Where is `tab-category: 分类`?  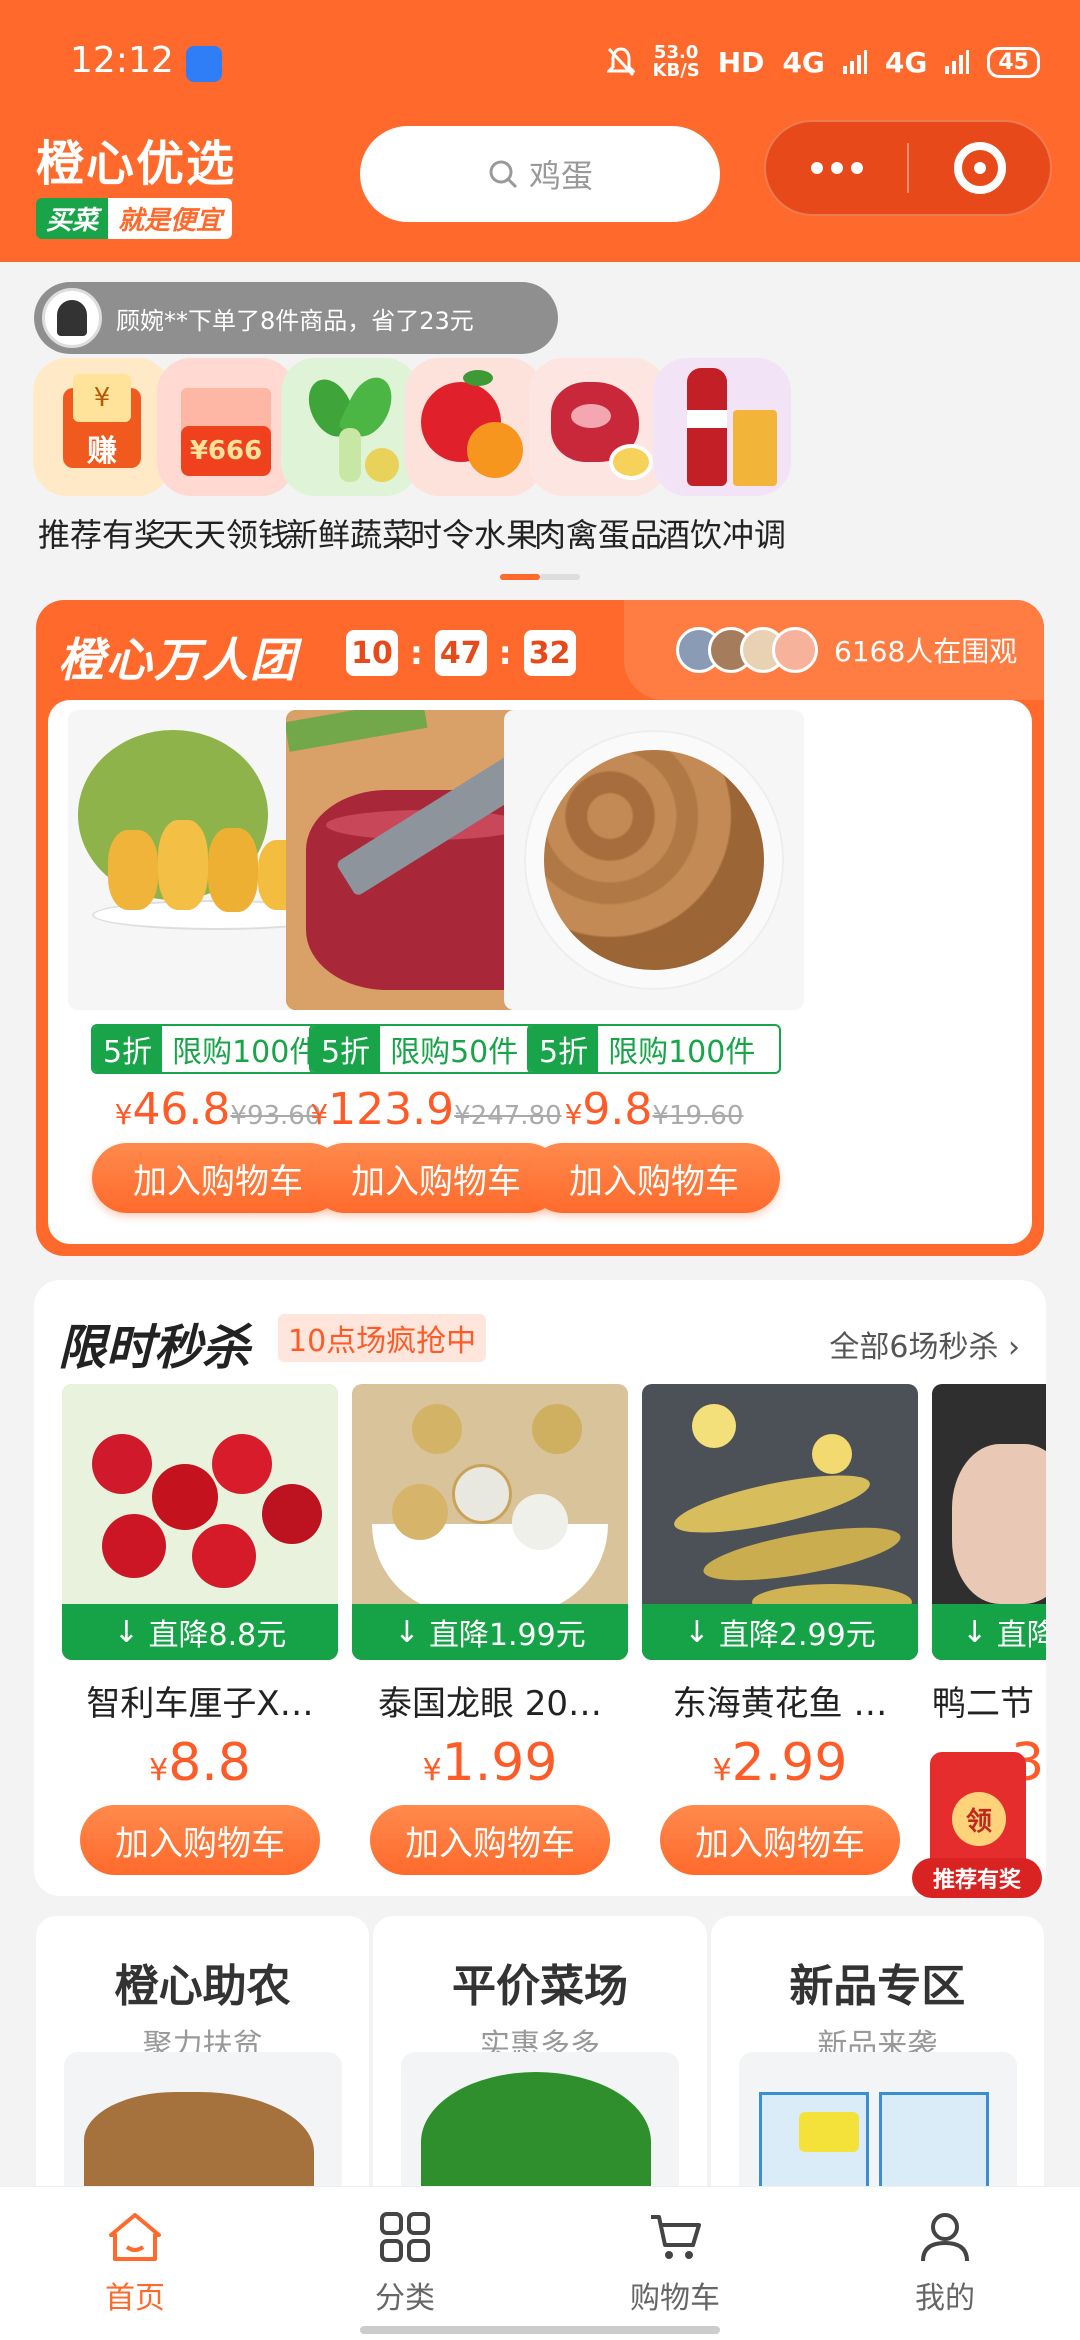
tab-category: 分类 is located at coordinates (405, 2263).